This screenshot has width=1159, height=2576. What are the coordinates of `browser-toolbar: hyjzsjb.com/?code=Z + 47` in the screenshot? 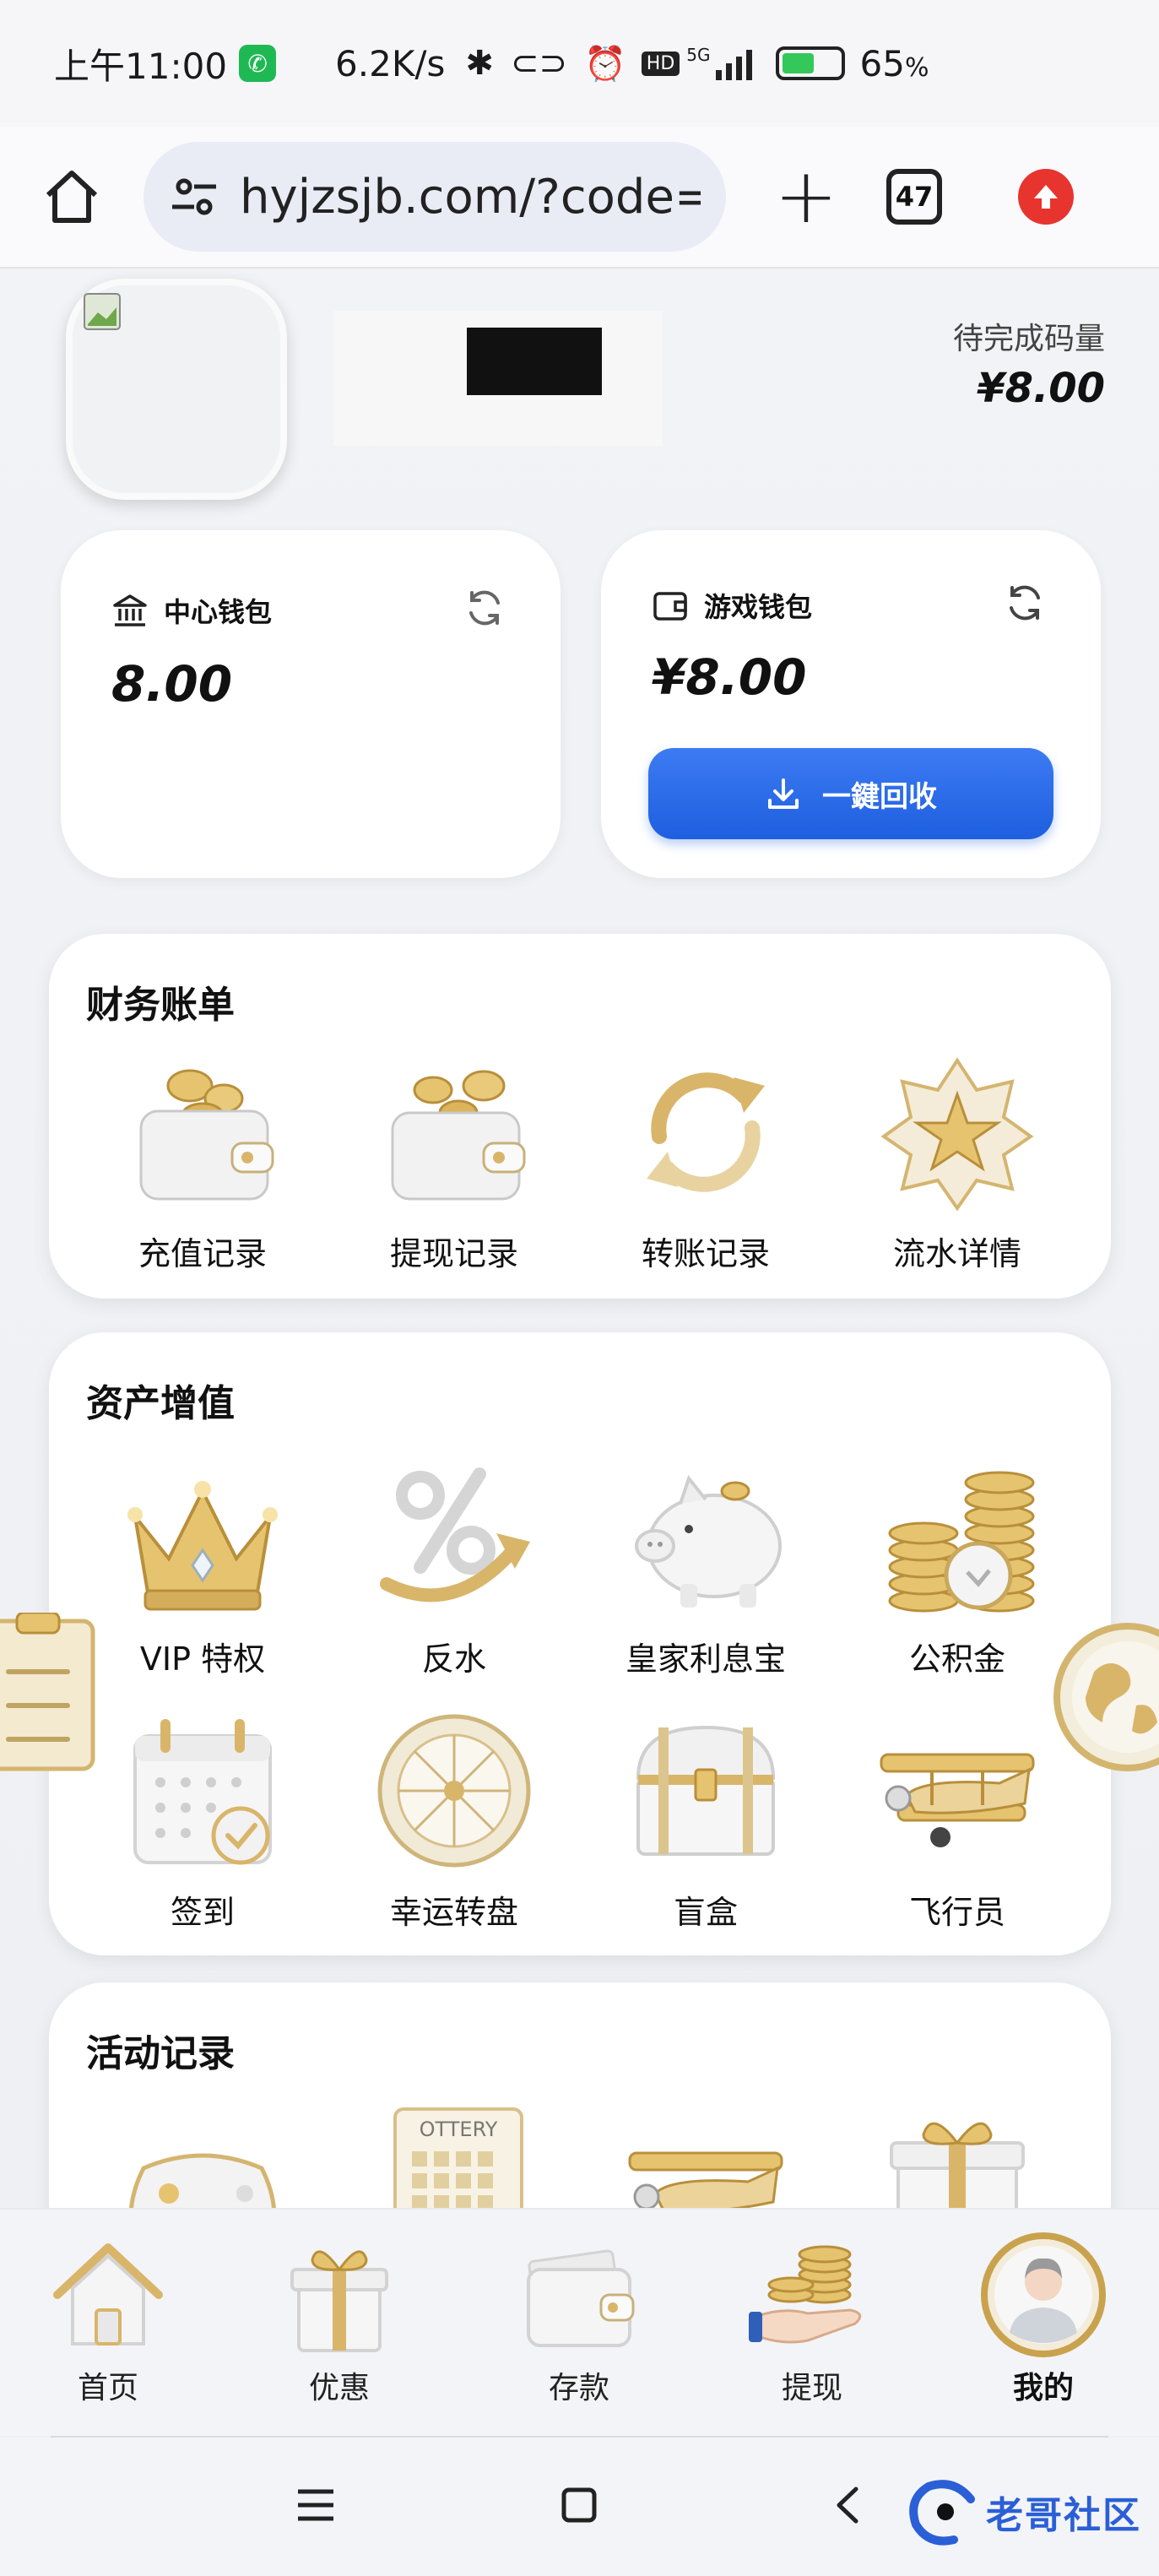 It's located at (579, 198).